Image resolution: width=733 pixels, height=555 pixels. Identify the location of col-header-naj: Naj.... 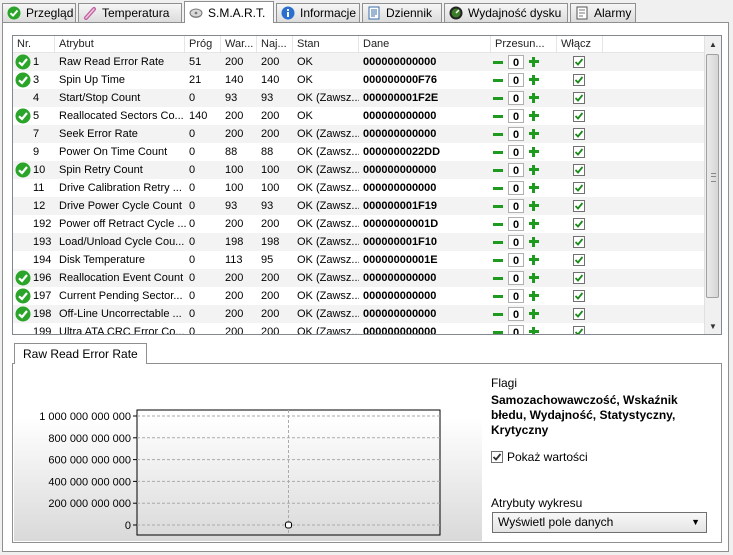
(275, 44).